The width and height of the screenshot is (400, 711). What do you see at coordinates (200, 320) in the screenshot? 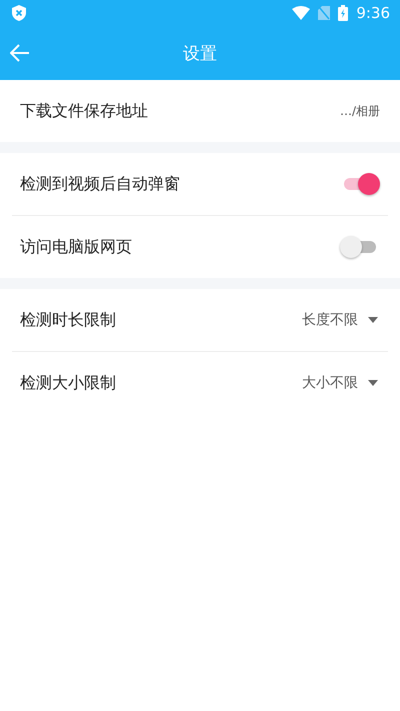
I see `settings-row: 检测时长限制 长度不限` at bounding box center [200, 320].